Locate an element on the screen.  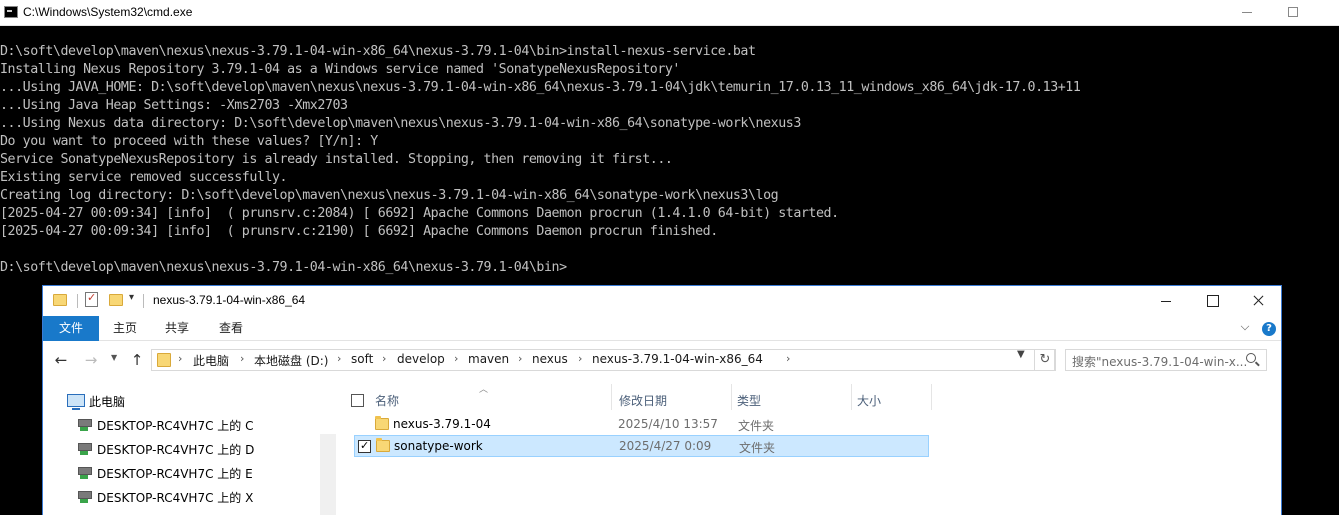
nav-item-drive-x: DESKTOP-RC4VH7C 上的 X is located at coordinates (175, 497).